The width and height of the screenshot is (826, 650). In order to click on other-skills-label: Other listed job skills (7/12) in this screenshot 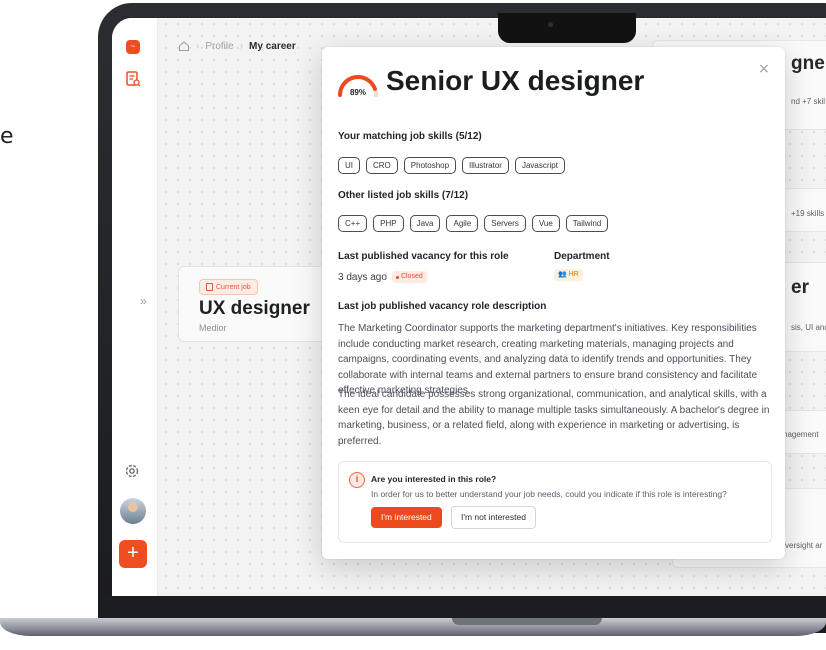, I will do `click(403, 195)`.